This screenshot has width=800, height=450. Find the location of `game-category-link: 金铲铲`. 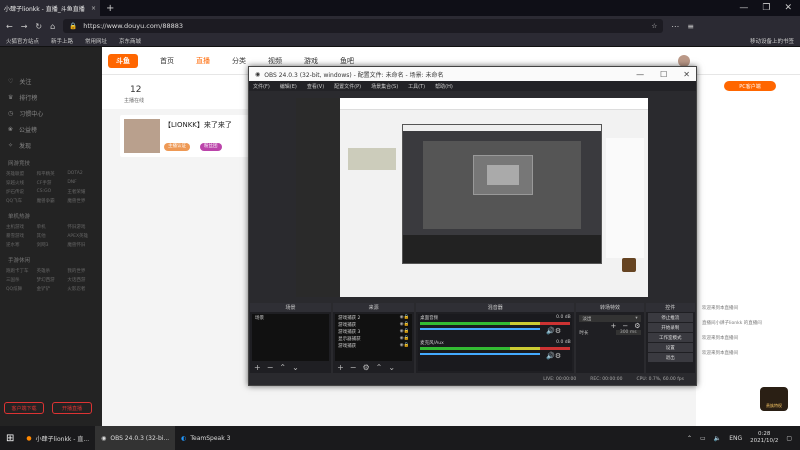

game-category-link: 金铲铲 is located at coordinates (51, 289).